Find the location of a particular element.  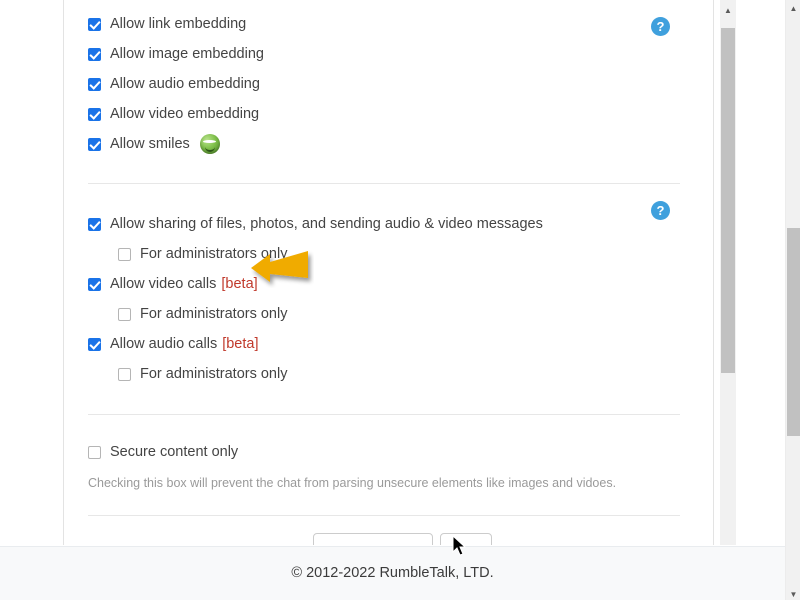

browser-scrollbar-track: ▲ ▼ is located at coordinates (792, 300).